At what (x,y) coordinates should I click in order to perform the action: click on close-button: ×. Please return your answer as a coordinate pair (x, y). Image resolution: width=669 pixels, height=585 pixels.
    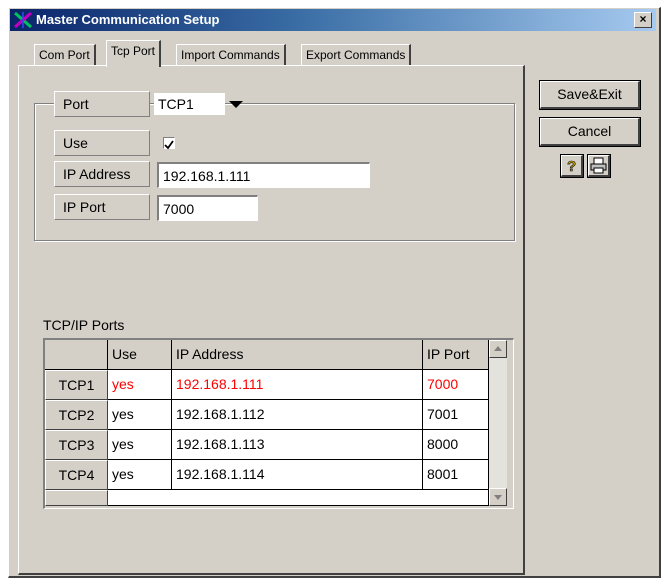
    Looking at the image, I should click on (643, 20).